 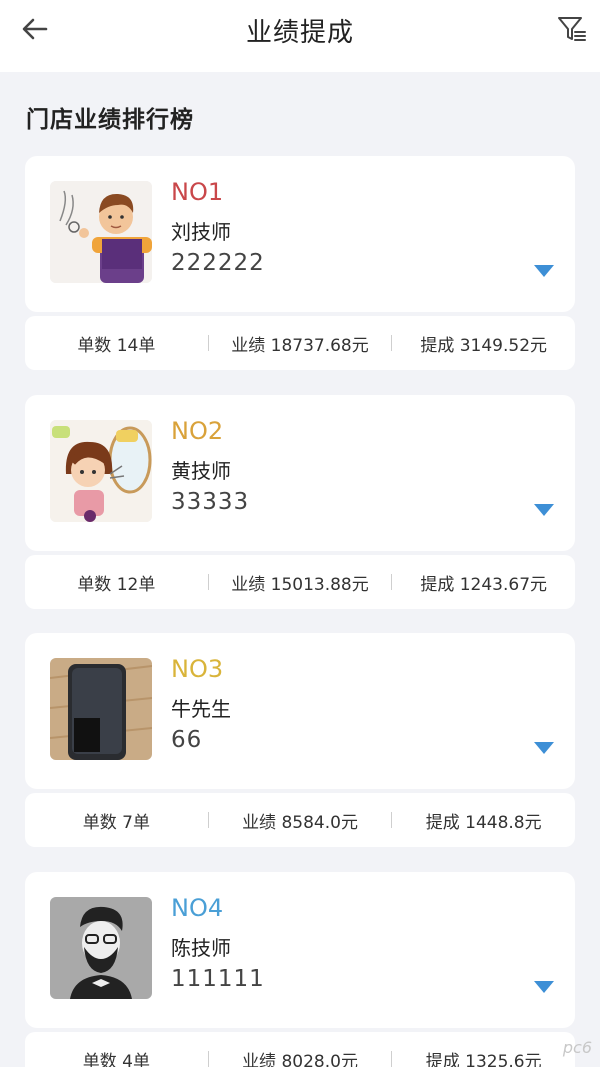 What do you see at coordinates (201, 709) in the screenshot?
I see `technician-name: 牛先生` at bounding box center [201, 709].